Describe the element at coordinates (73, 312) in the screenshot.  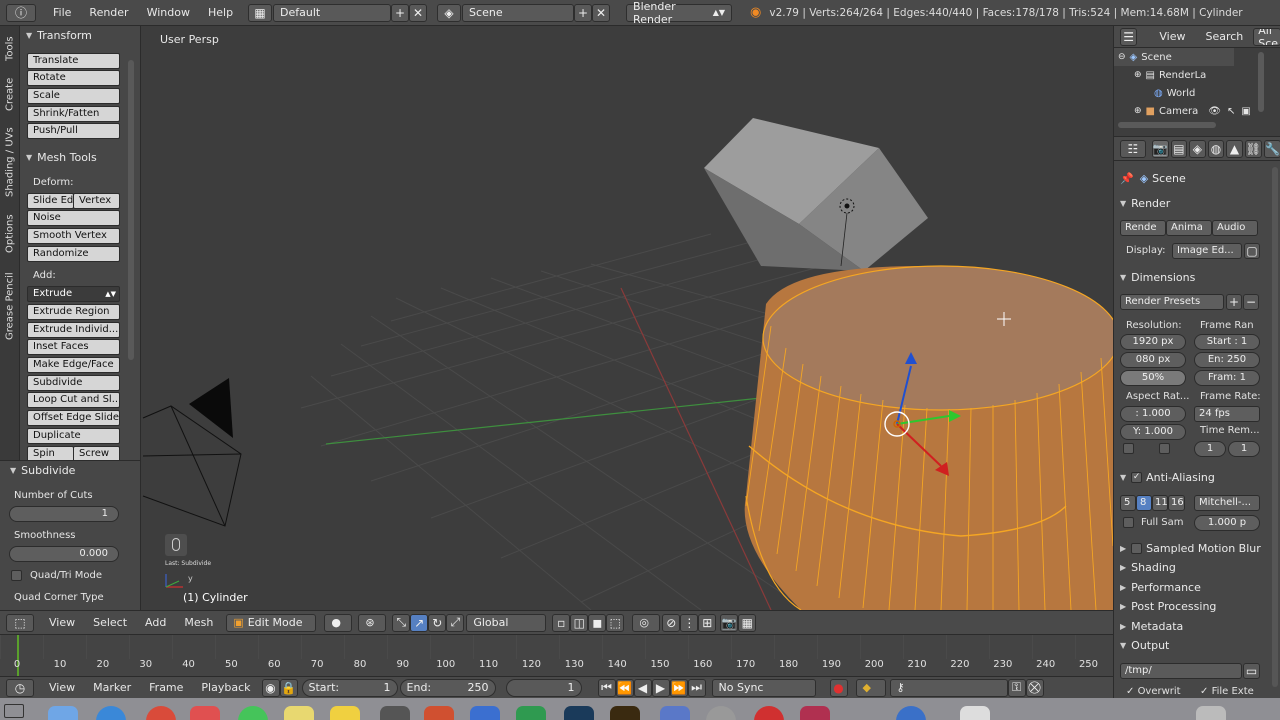
I see `extrude-region-button: Extrude Region` at that location.